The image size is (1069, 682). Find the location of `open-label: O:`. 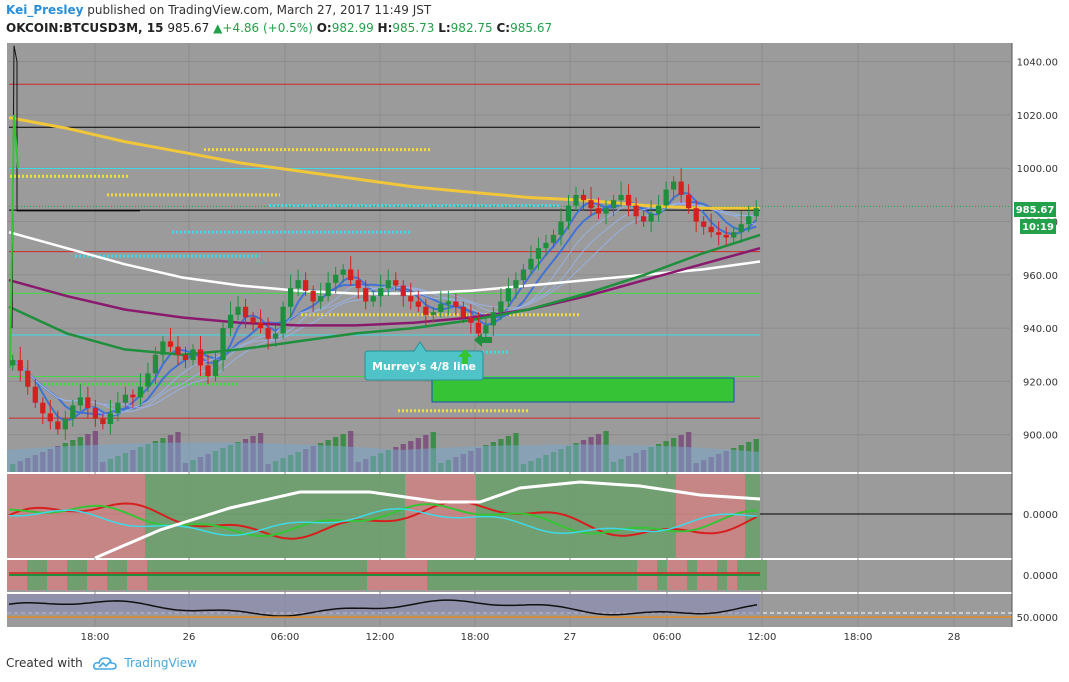

open-label: O: is located at coordinates (324, 28).